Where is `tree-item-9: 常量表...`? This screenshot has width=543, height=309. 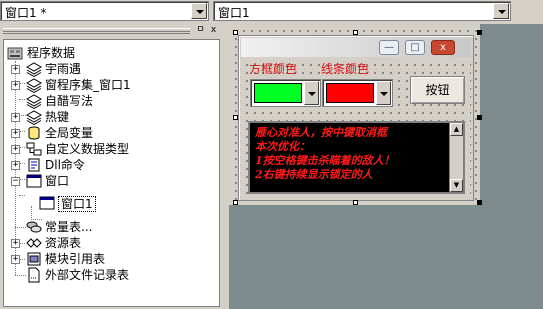 tree-item-9: 常量表... is located at coordinates (111, 227).